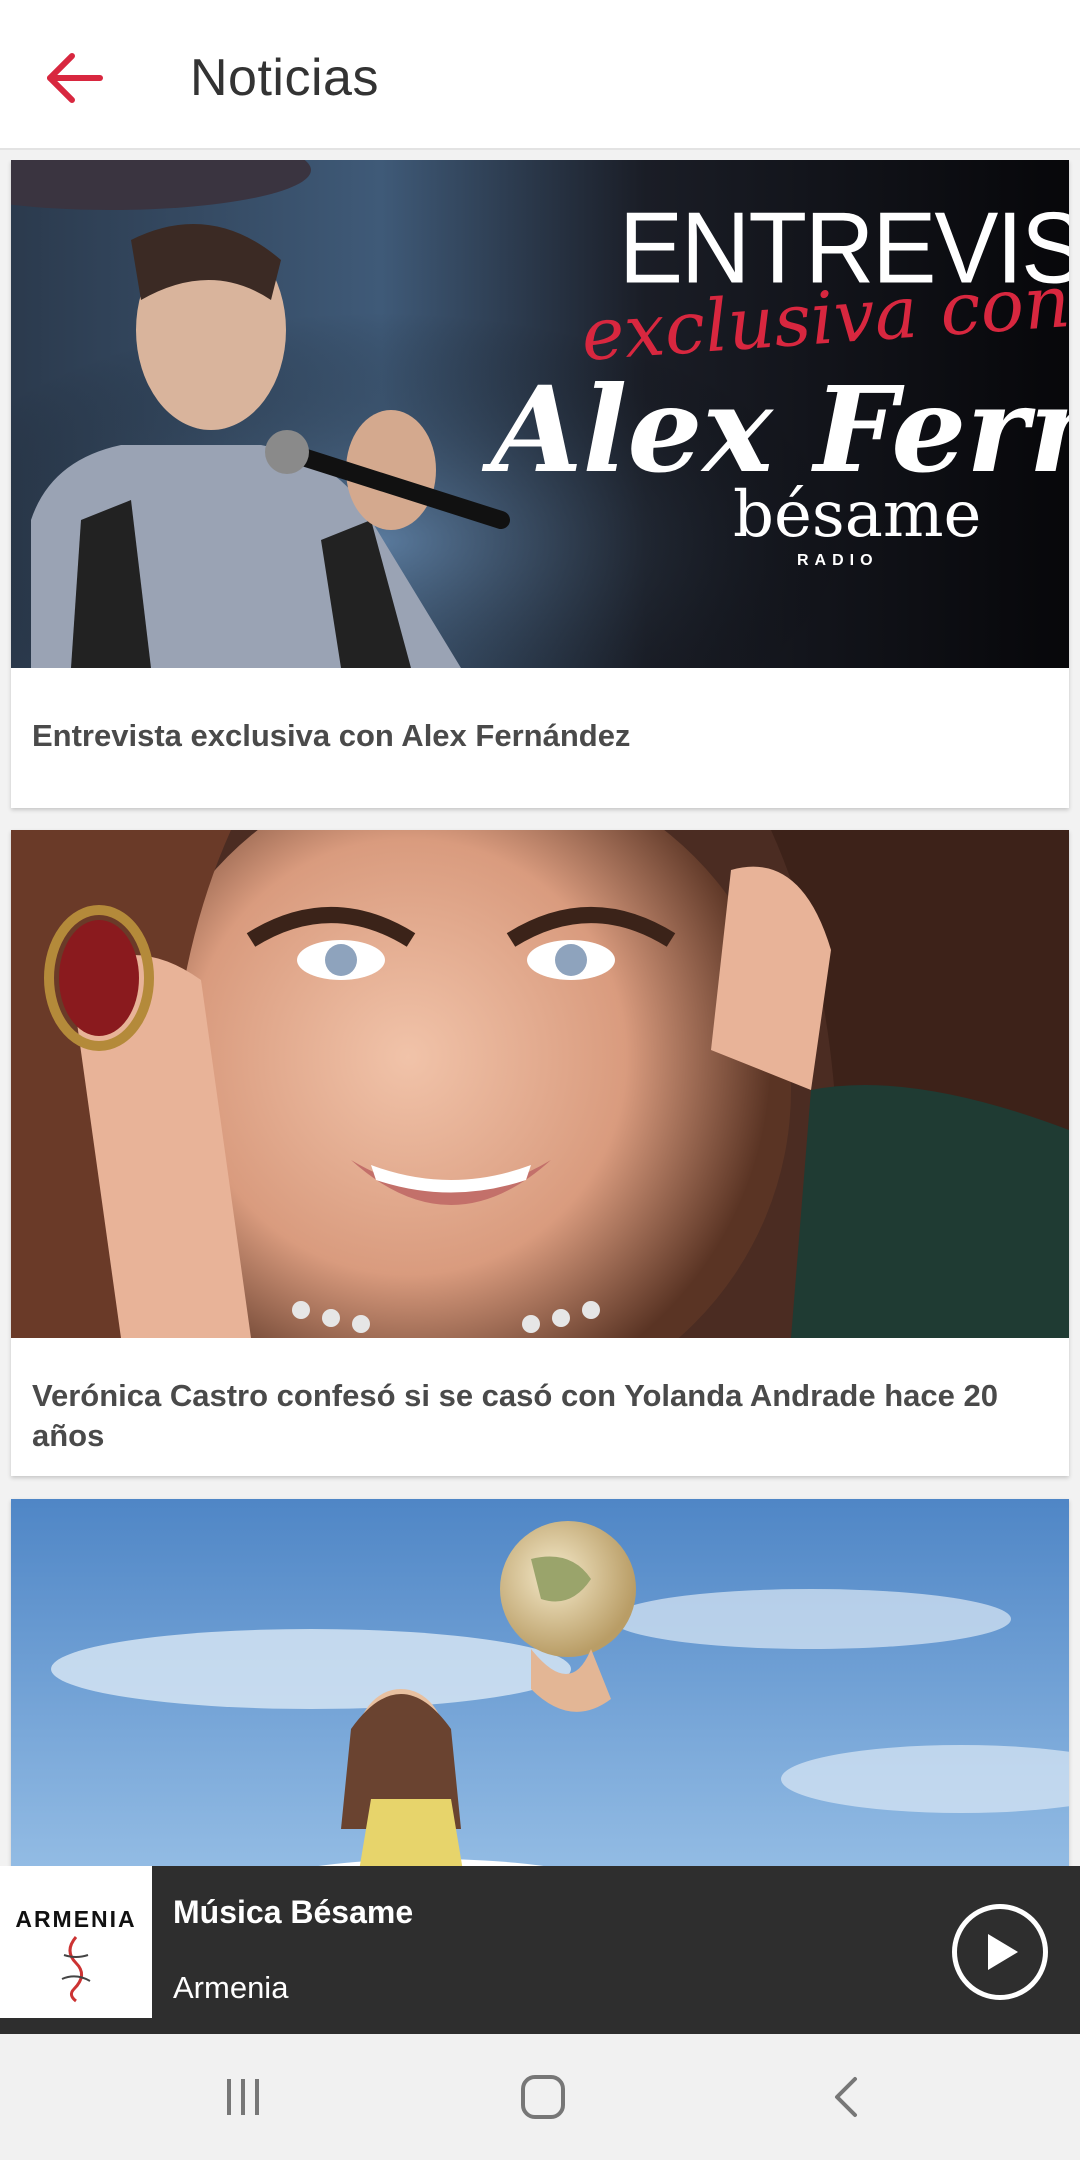 The height and width of the screenshot is (2160, 1080). What do you see at coordinates (540, 736) in the screenshot?
I see `news-caption: Entrevista exclusiva con Alex Fernández` at bounding box center [540, 736].